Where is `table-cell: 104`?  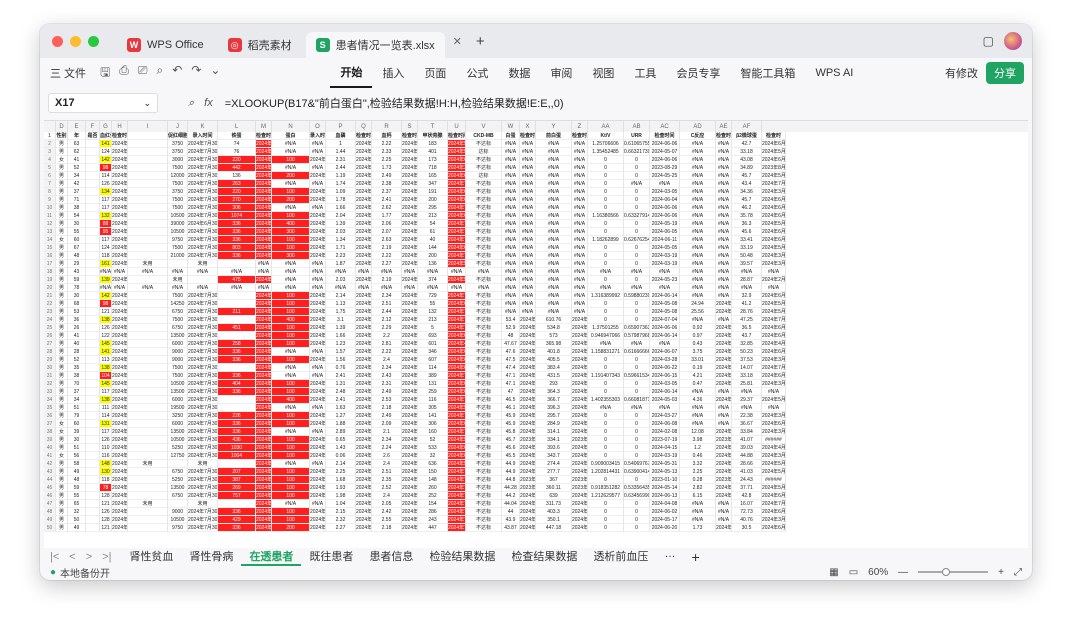
table-cell: 104 is located at coordinates (106, 376).